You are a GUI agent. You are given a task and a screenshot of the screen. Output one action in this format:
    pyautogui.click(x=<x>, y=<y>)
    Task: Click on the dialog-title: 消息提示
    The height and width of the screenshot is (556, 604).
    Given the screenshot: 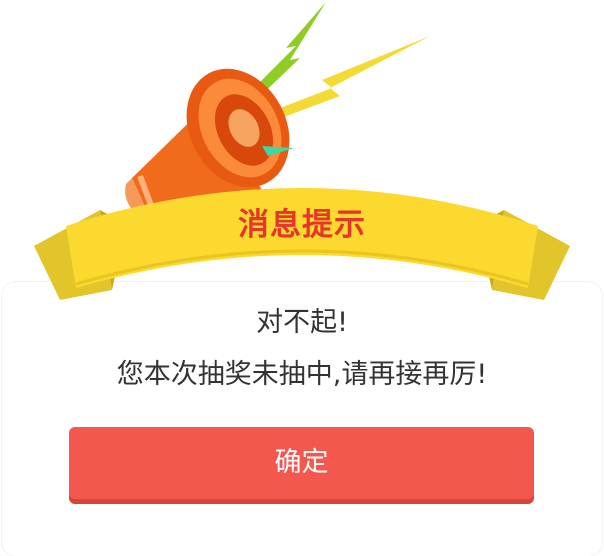 What is the action you would take?
    pyautogui.click(x=302, y=225)
    